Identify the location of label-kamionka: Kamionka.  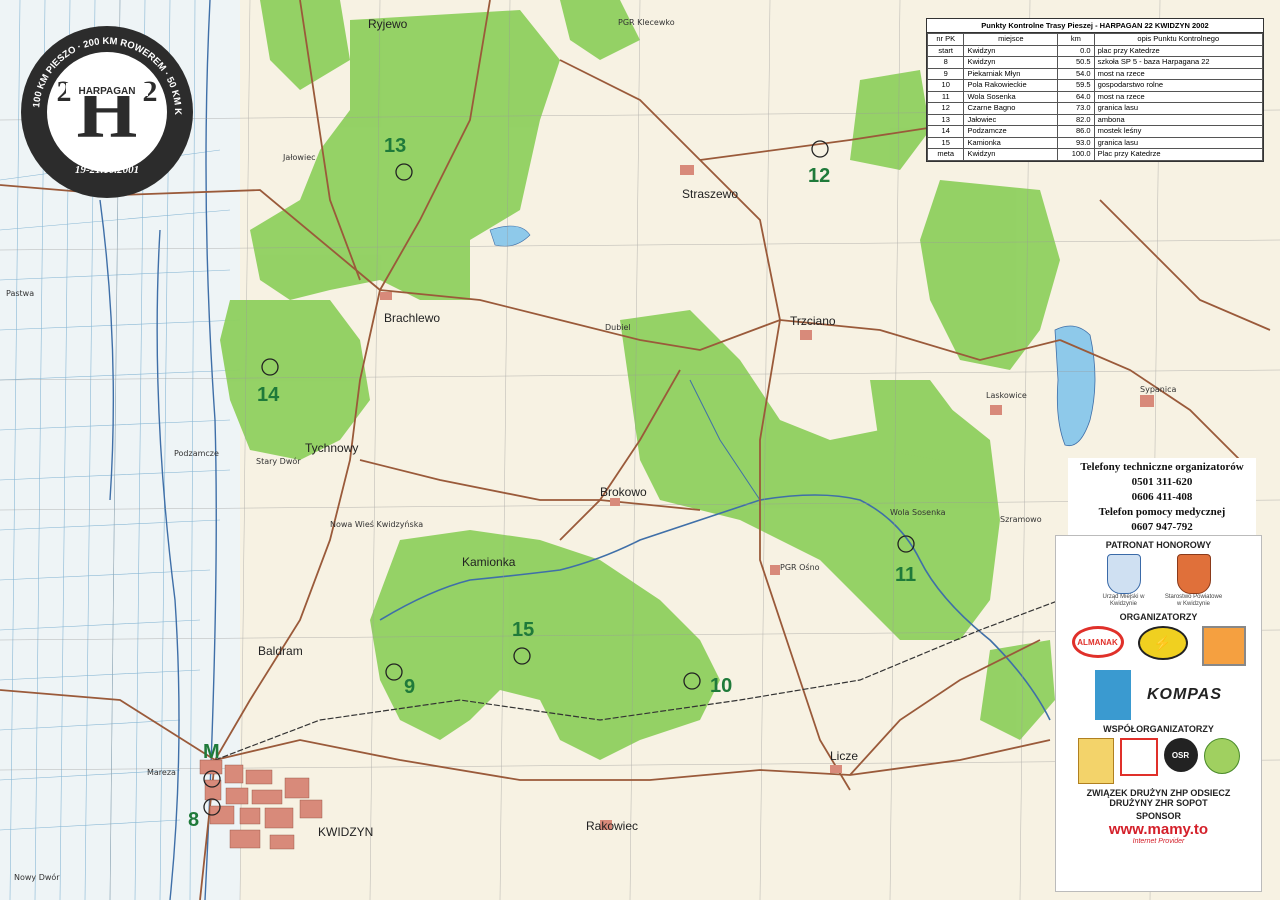
(489, 562).